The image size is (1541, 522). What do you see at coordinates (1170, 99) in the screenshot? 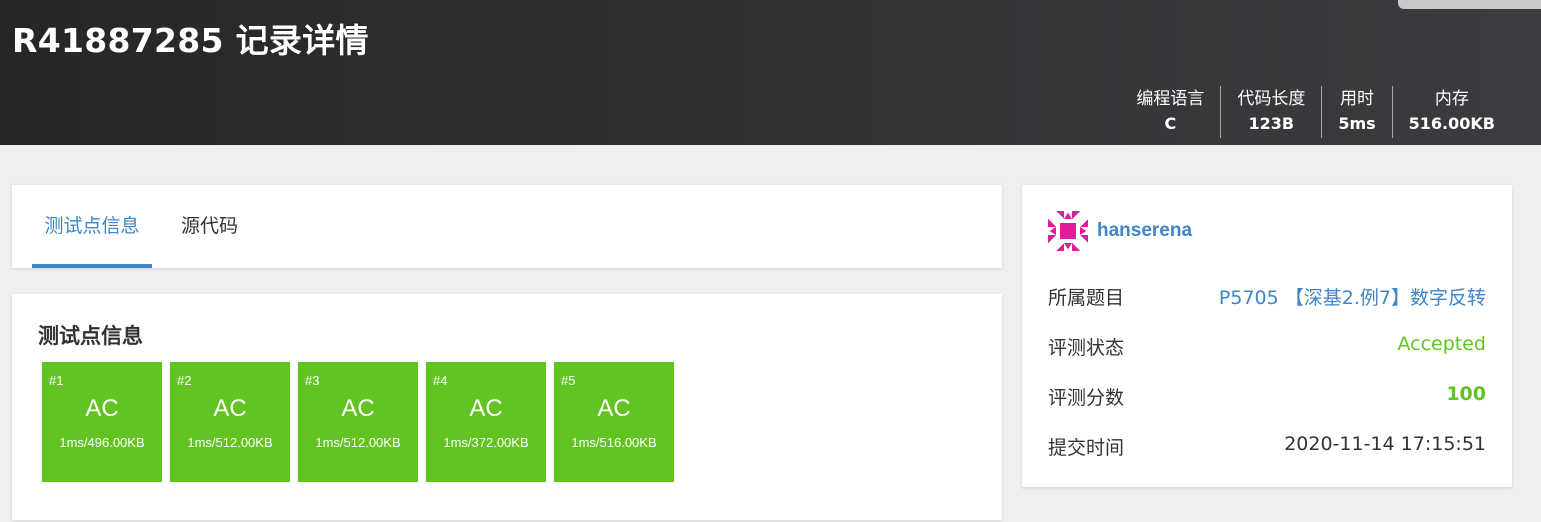
I see `stat-label: 编程语言` at bounding box center [1170, 99].